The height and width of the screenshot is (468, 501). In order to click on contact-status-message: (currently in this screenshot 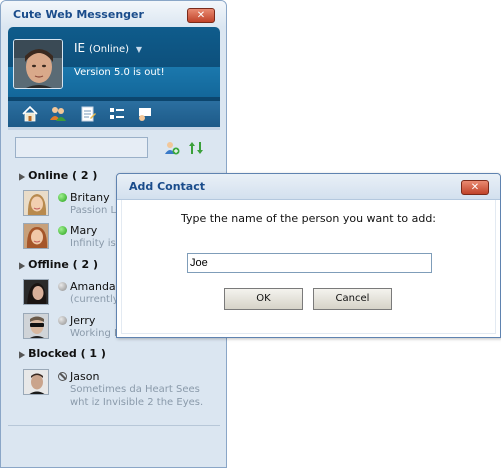, I will do `click(94, 299)`.